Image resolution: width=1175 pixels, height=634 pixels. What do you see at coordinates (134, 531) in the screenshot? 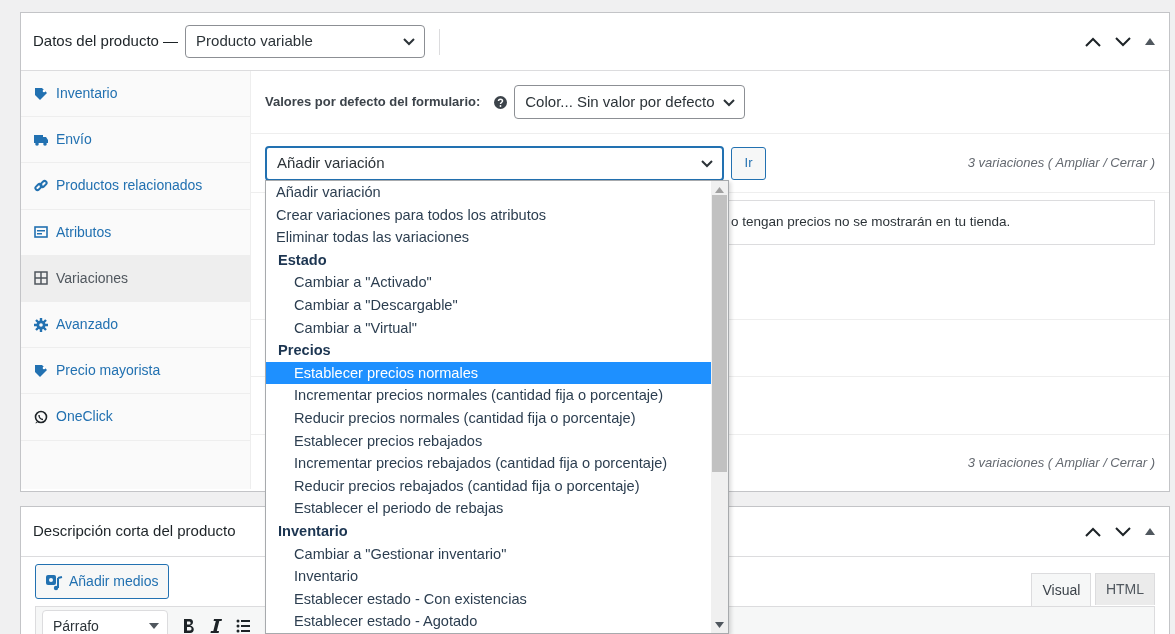
I see `panel-title: Descripción corta del producto` at bounding box center [134, 531].